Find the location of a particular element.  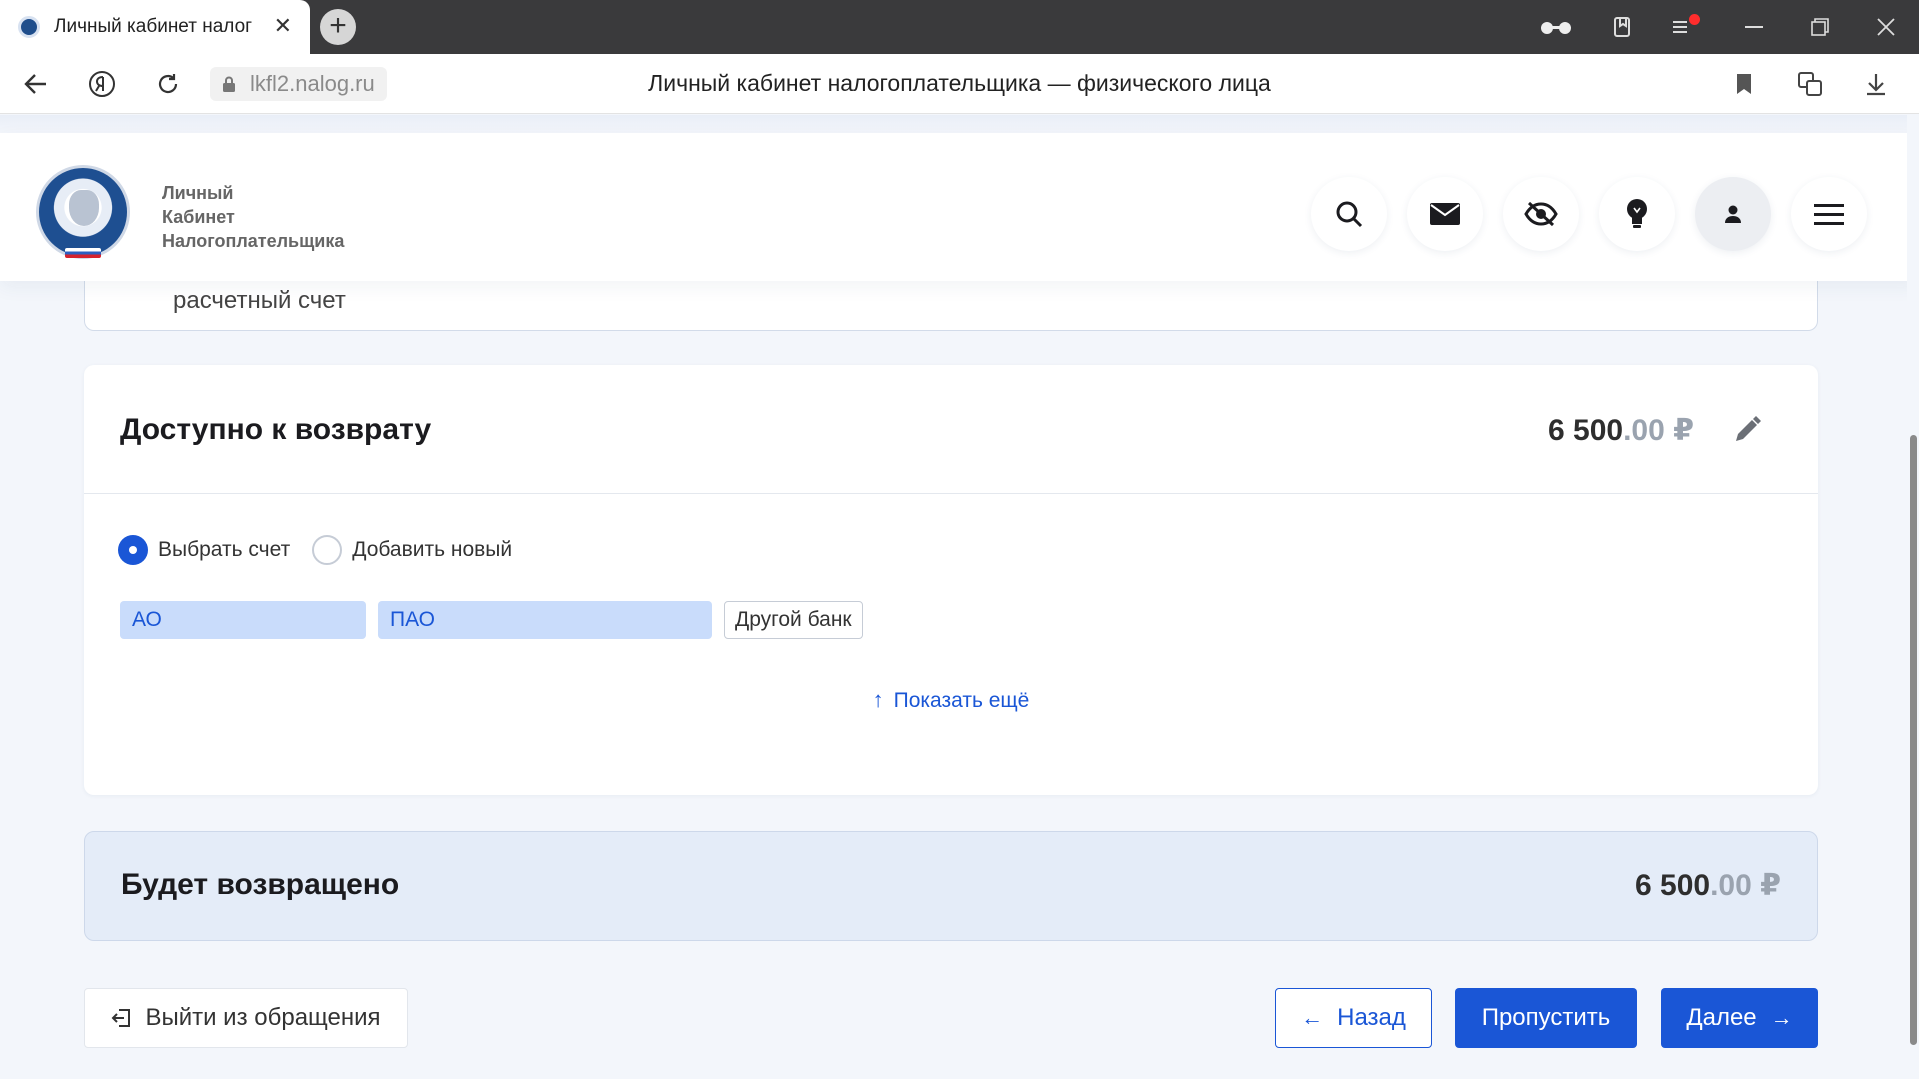

account-choice-group: Выбрать счет Добавить новый is located at coordinates (326, 550).